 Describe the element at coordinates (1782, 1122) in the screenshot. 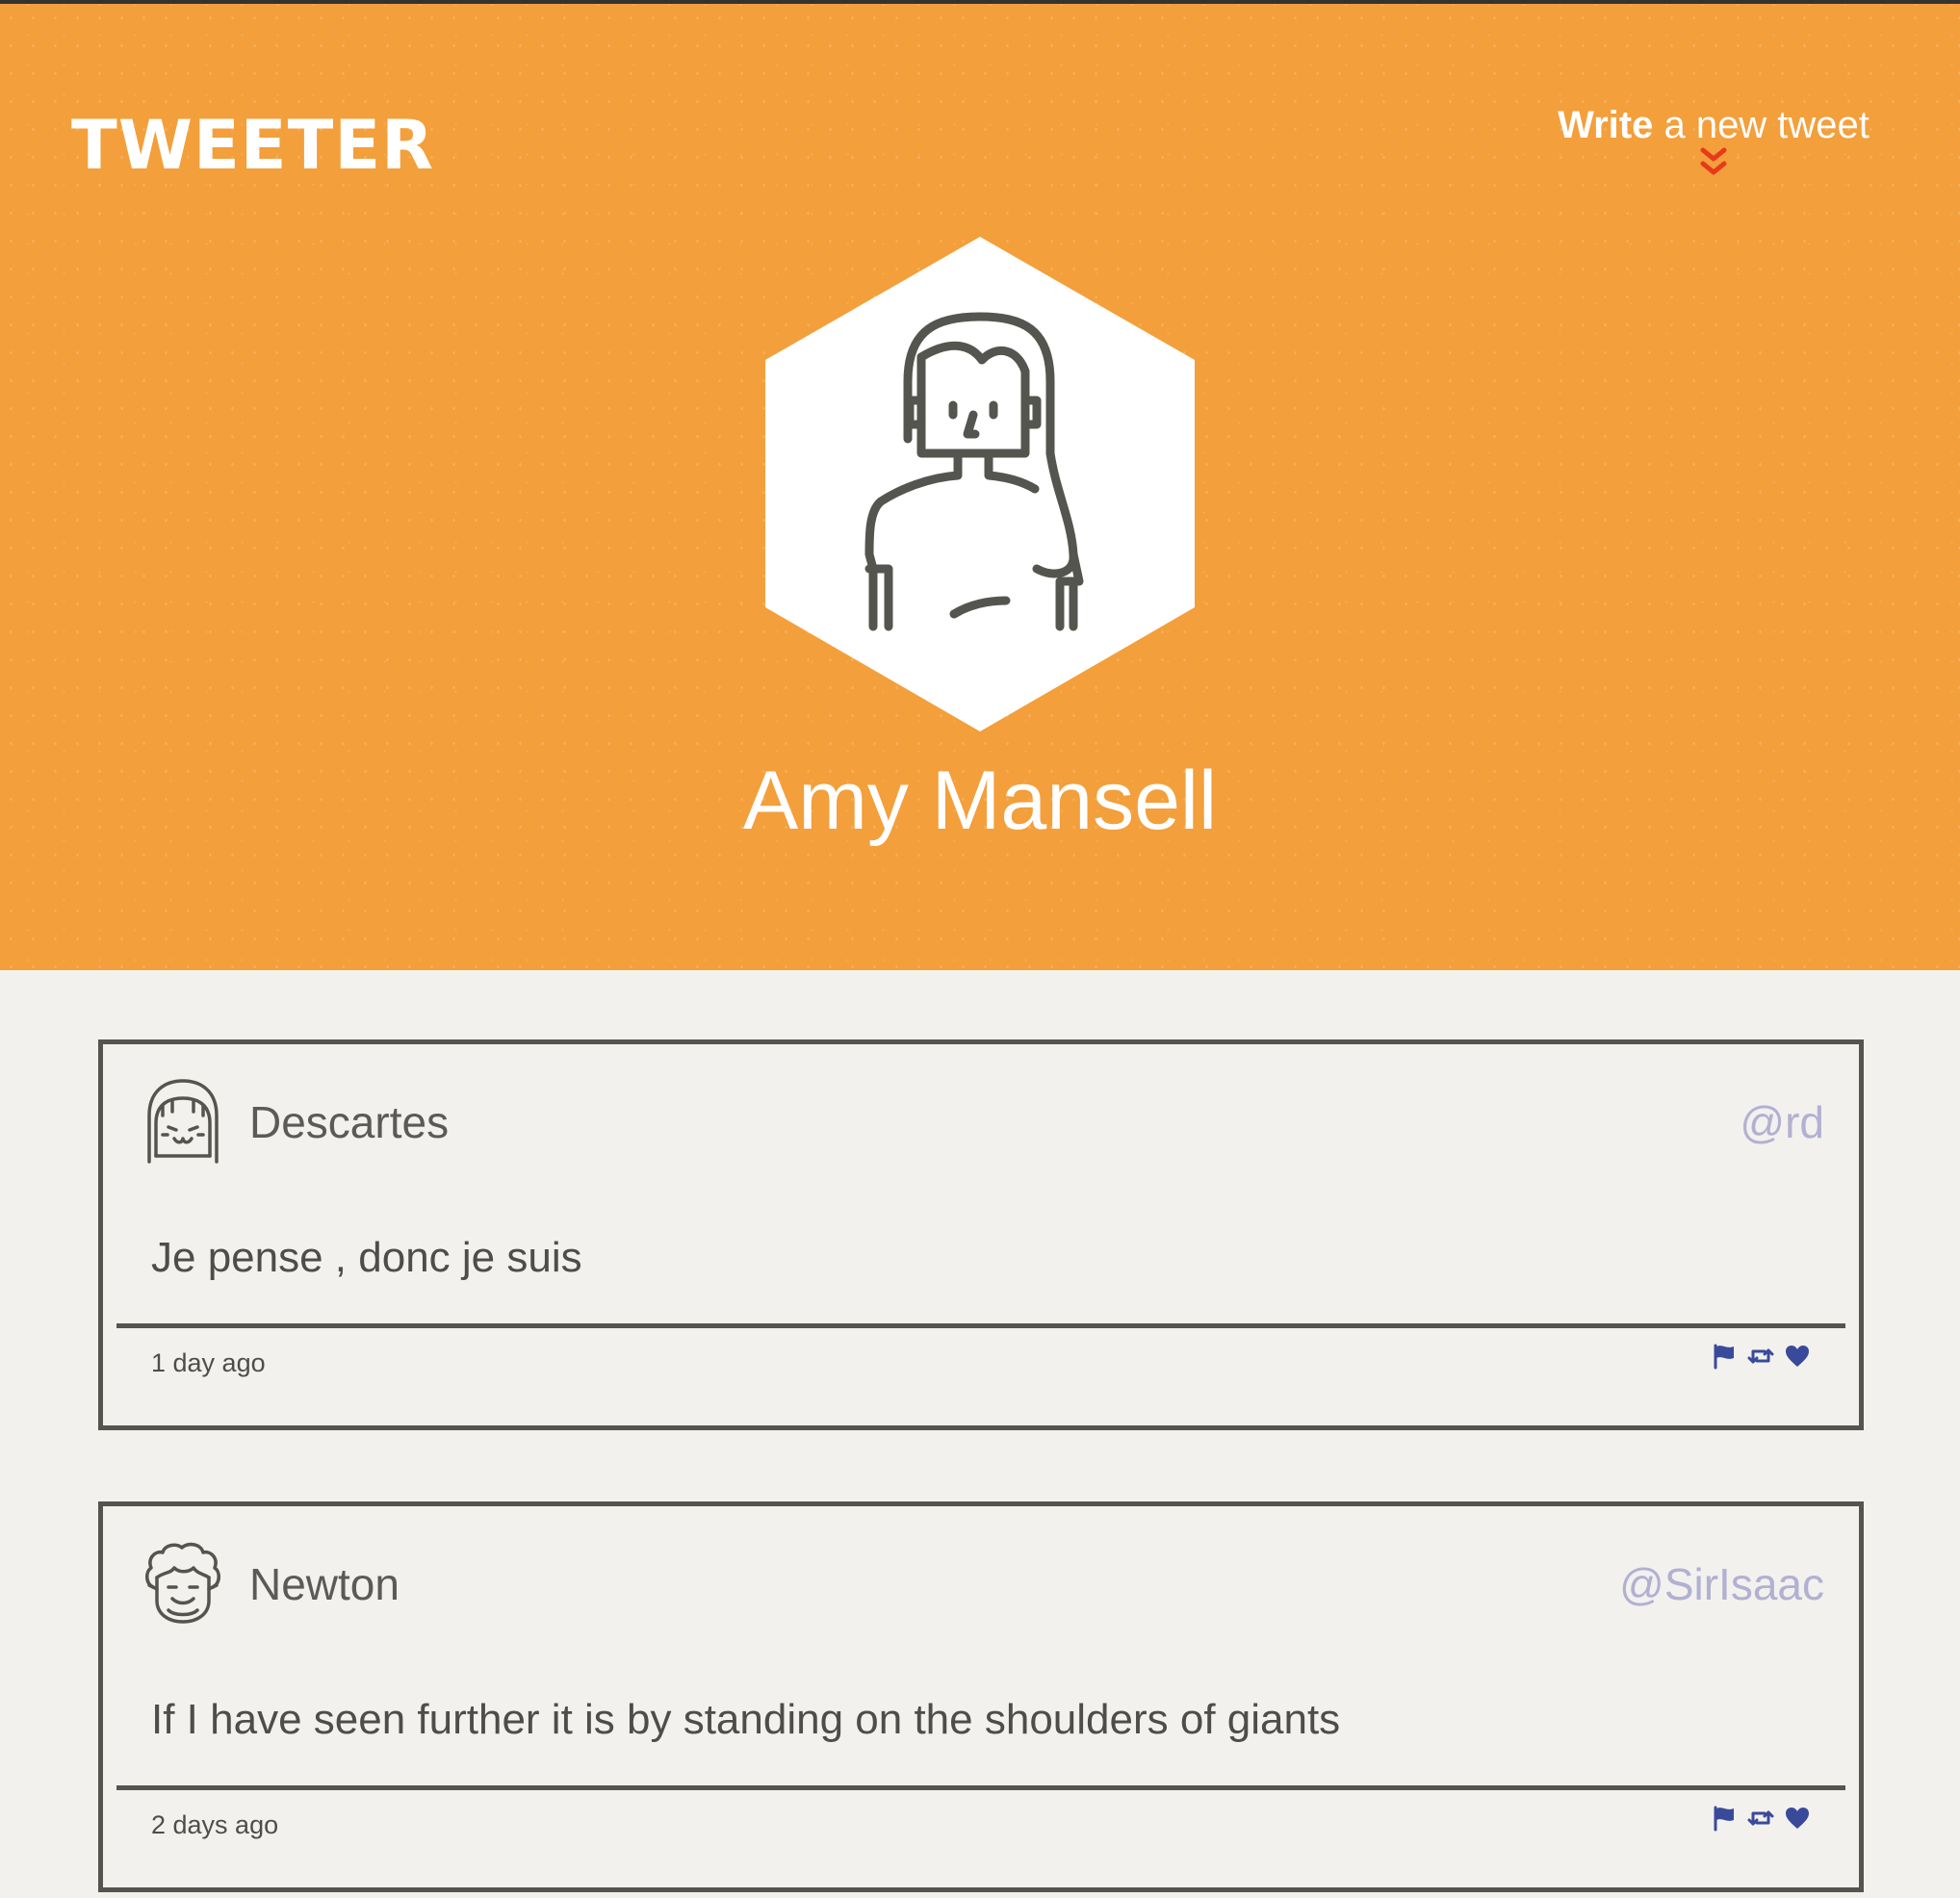

I see `tweet-author-handle: @rd` at that location.